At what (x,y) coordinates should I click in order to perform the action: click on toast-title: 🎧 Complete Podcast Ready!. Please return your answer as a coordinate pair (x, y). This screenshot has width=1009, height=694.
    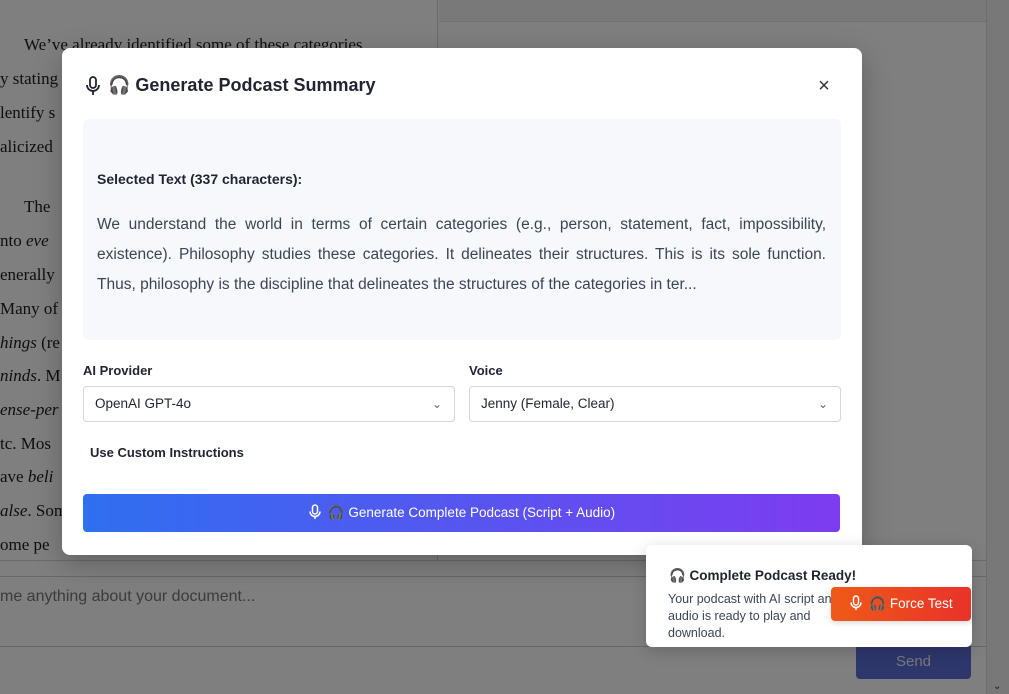
    Looking at the image, I should click on (763, 575).